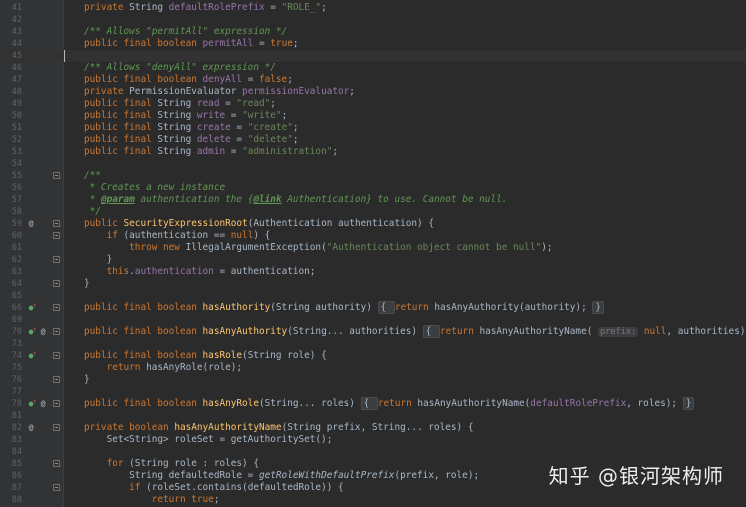  I want to click on code-line: 81, so click(373, 416).